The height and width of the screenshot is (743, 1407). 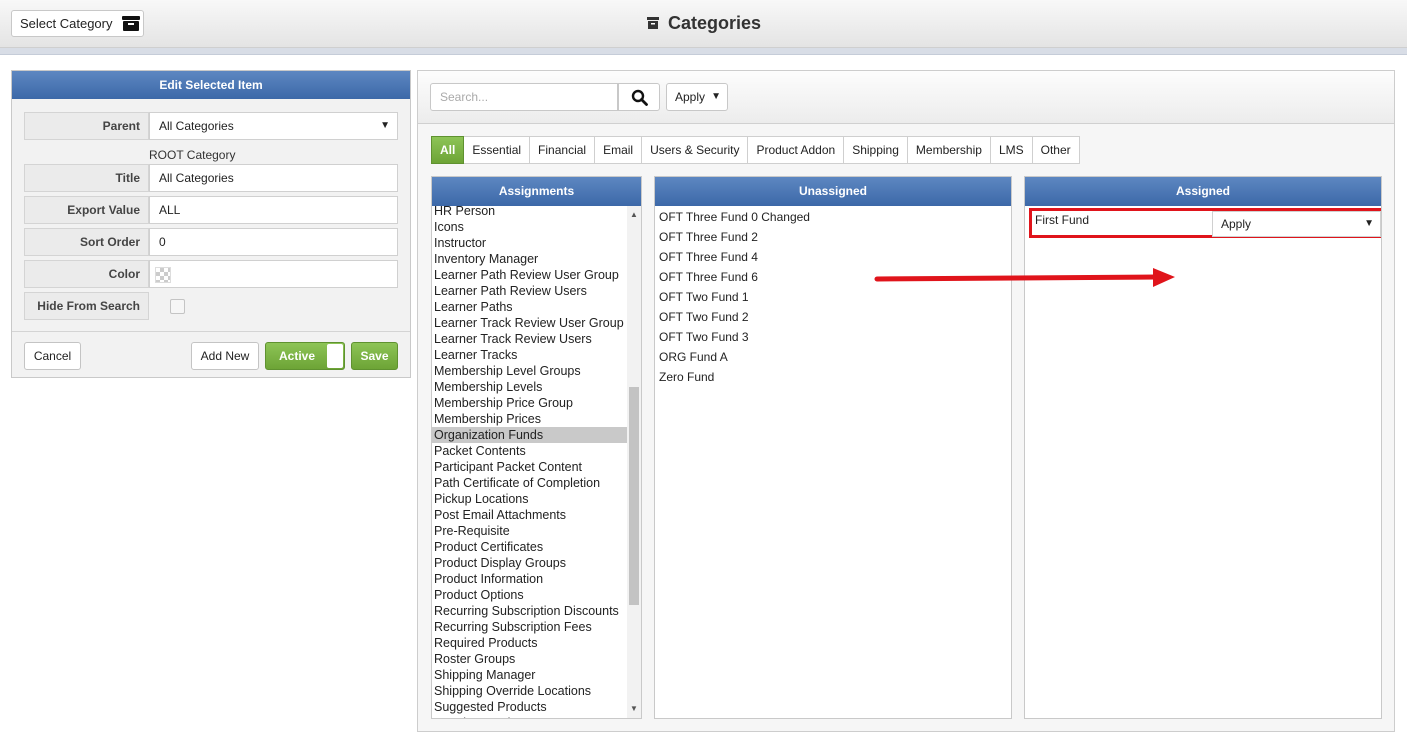 What do you see at coordinates (703, 51) in the screenshot?
I see `header-divider` at bounding box center [703, 51].